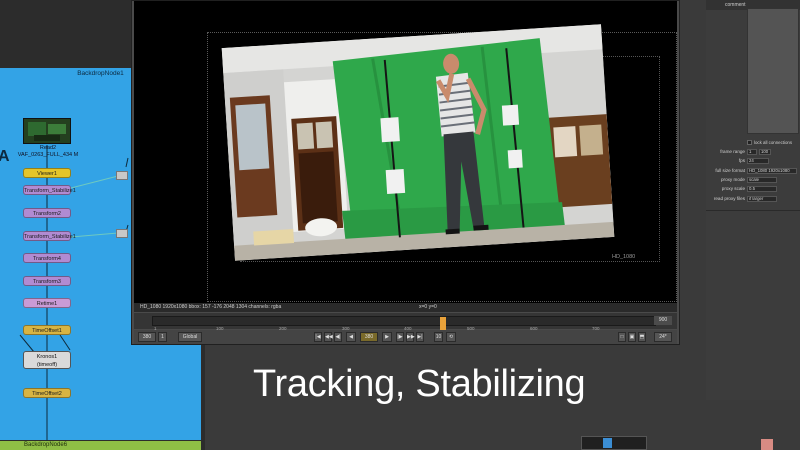 The width and height of the screenshot is (800, 450). Describe the element at coordinates (749, 142) in the screenshot. I see `lock-connections-checkbox` at that location.